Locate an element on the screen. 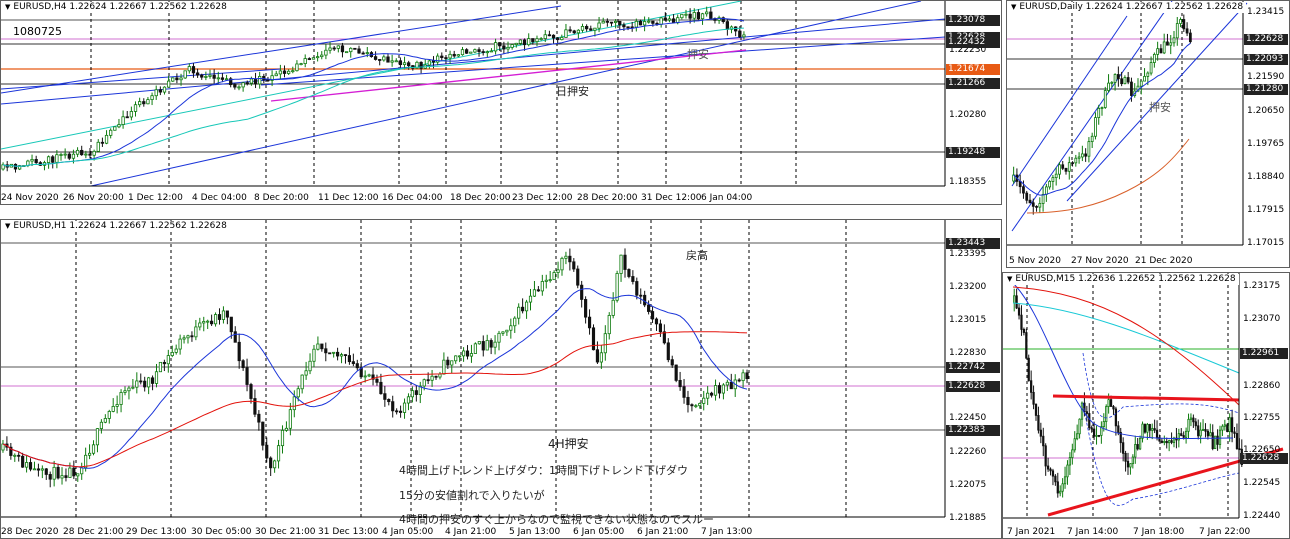 The height and width of the screenshot is (539, 1290). m15-chart-canvas is located at coordinates (1146, 405).